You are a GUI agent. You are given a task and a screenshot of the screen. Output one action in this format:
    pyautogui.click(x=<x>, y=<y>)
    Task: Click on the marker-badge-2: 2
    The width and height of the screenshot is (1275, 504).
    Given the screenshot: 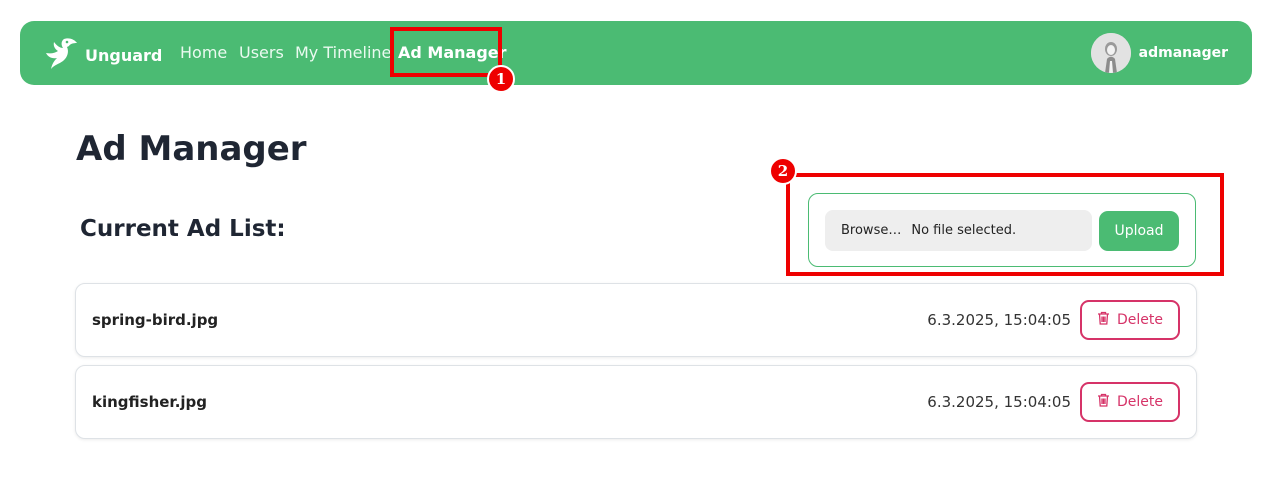 What is the action you would take?
    pyautogui.click(x=783, y=171)
    